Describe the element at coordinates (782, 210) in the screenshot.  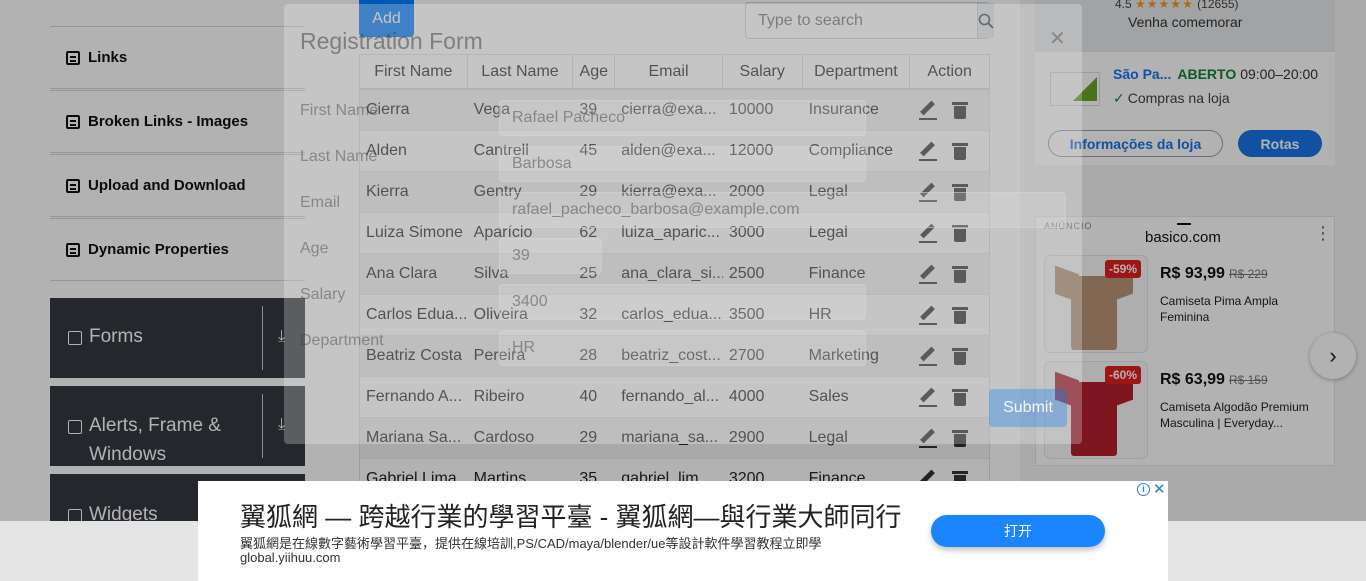
I see `email-input` at that location.